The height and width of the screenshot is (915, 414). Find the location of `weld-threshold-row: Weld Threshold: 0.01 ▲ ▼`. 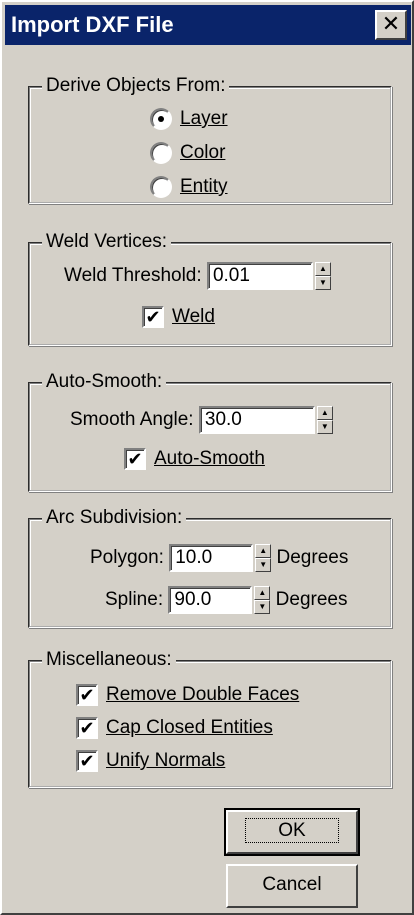

weld-threshold-row: Weld Threshold: 0.01 ▲ ▼ is located at coordinates (197, 276).